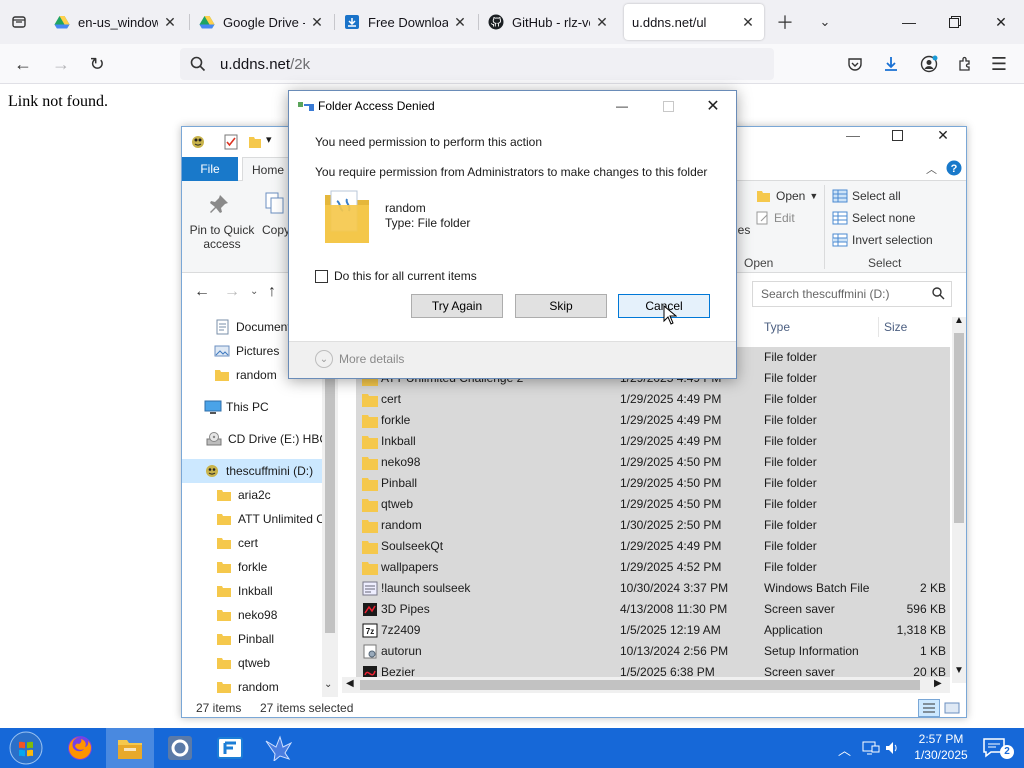  Describe the element at coordinates (252, 567) in the screenshot. I see `nav-item-forkle: forkle` at that location.